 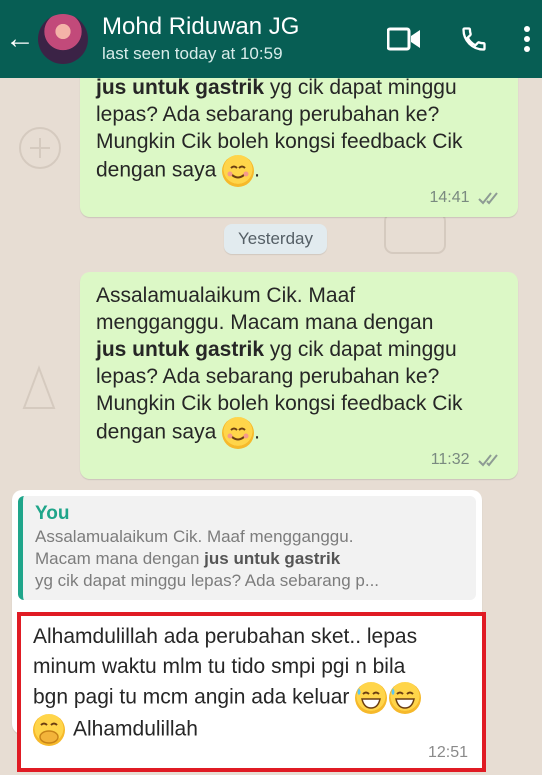 I want to click on video-call-icon, so click(x=404, y=39).